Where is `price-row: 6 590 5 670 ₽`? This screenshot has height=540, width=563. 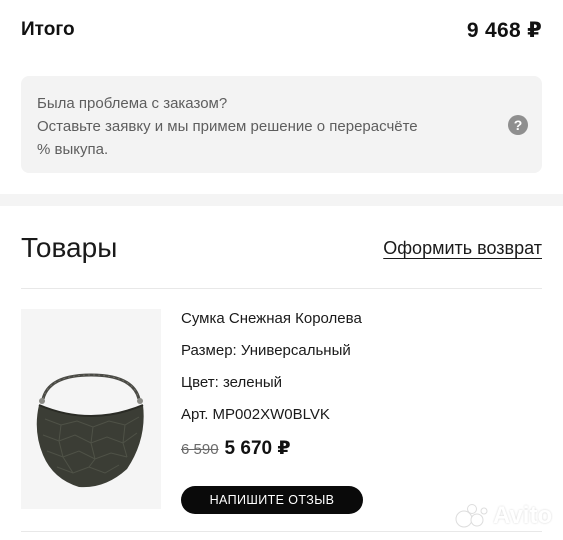
price-row: 6 590 5 670 ₽ is located at coordinates (361, 448).